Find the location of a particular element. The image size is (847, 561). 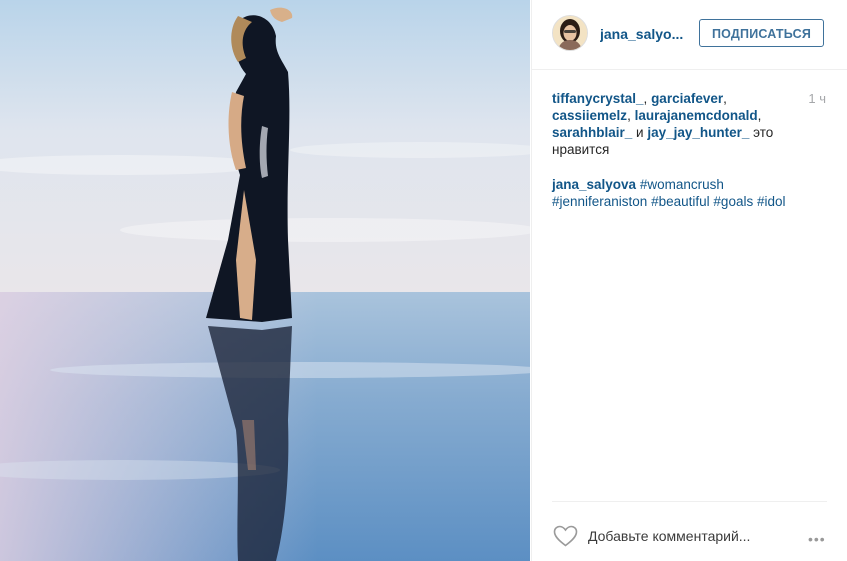

and-word: и is located at coordinates (640, 132).